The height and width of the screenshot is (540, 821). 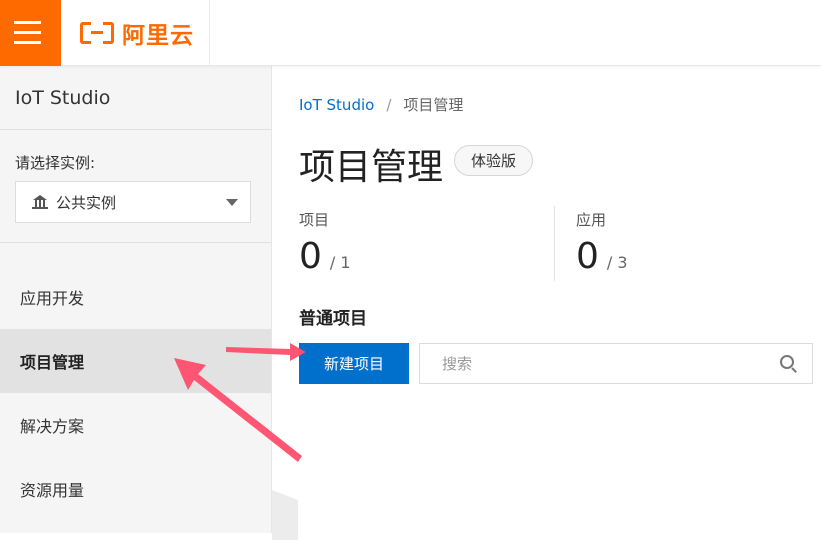 I want to click on search-input, so click(x=600, y=363).